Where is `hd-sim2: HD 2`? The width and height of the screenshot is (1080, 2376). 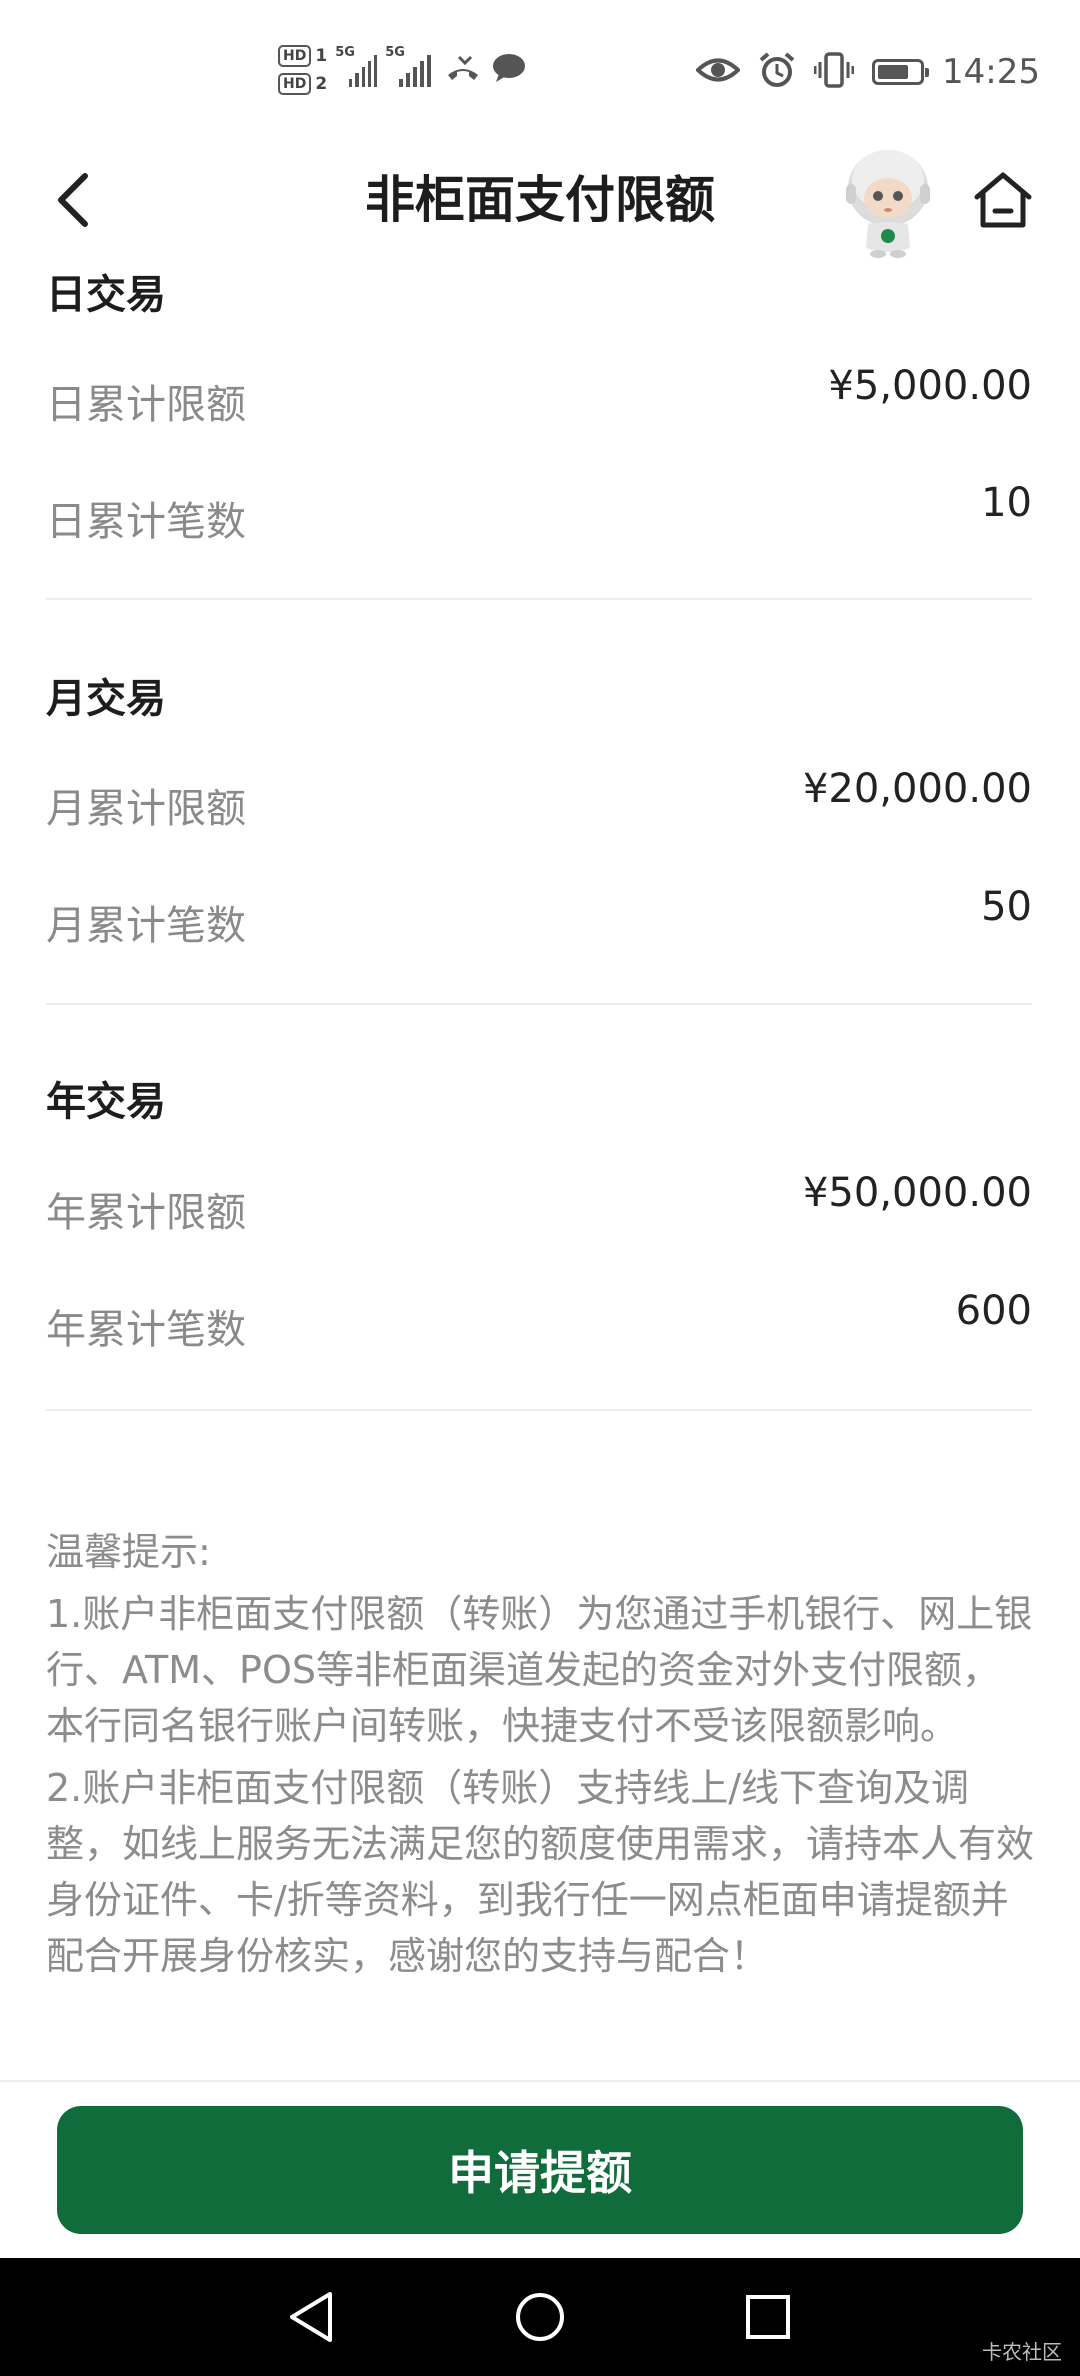 hd-sim2: HD 2 is located at coordinates (302, 84).